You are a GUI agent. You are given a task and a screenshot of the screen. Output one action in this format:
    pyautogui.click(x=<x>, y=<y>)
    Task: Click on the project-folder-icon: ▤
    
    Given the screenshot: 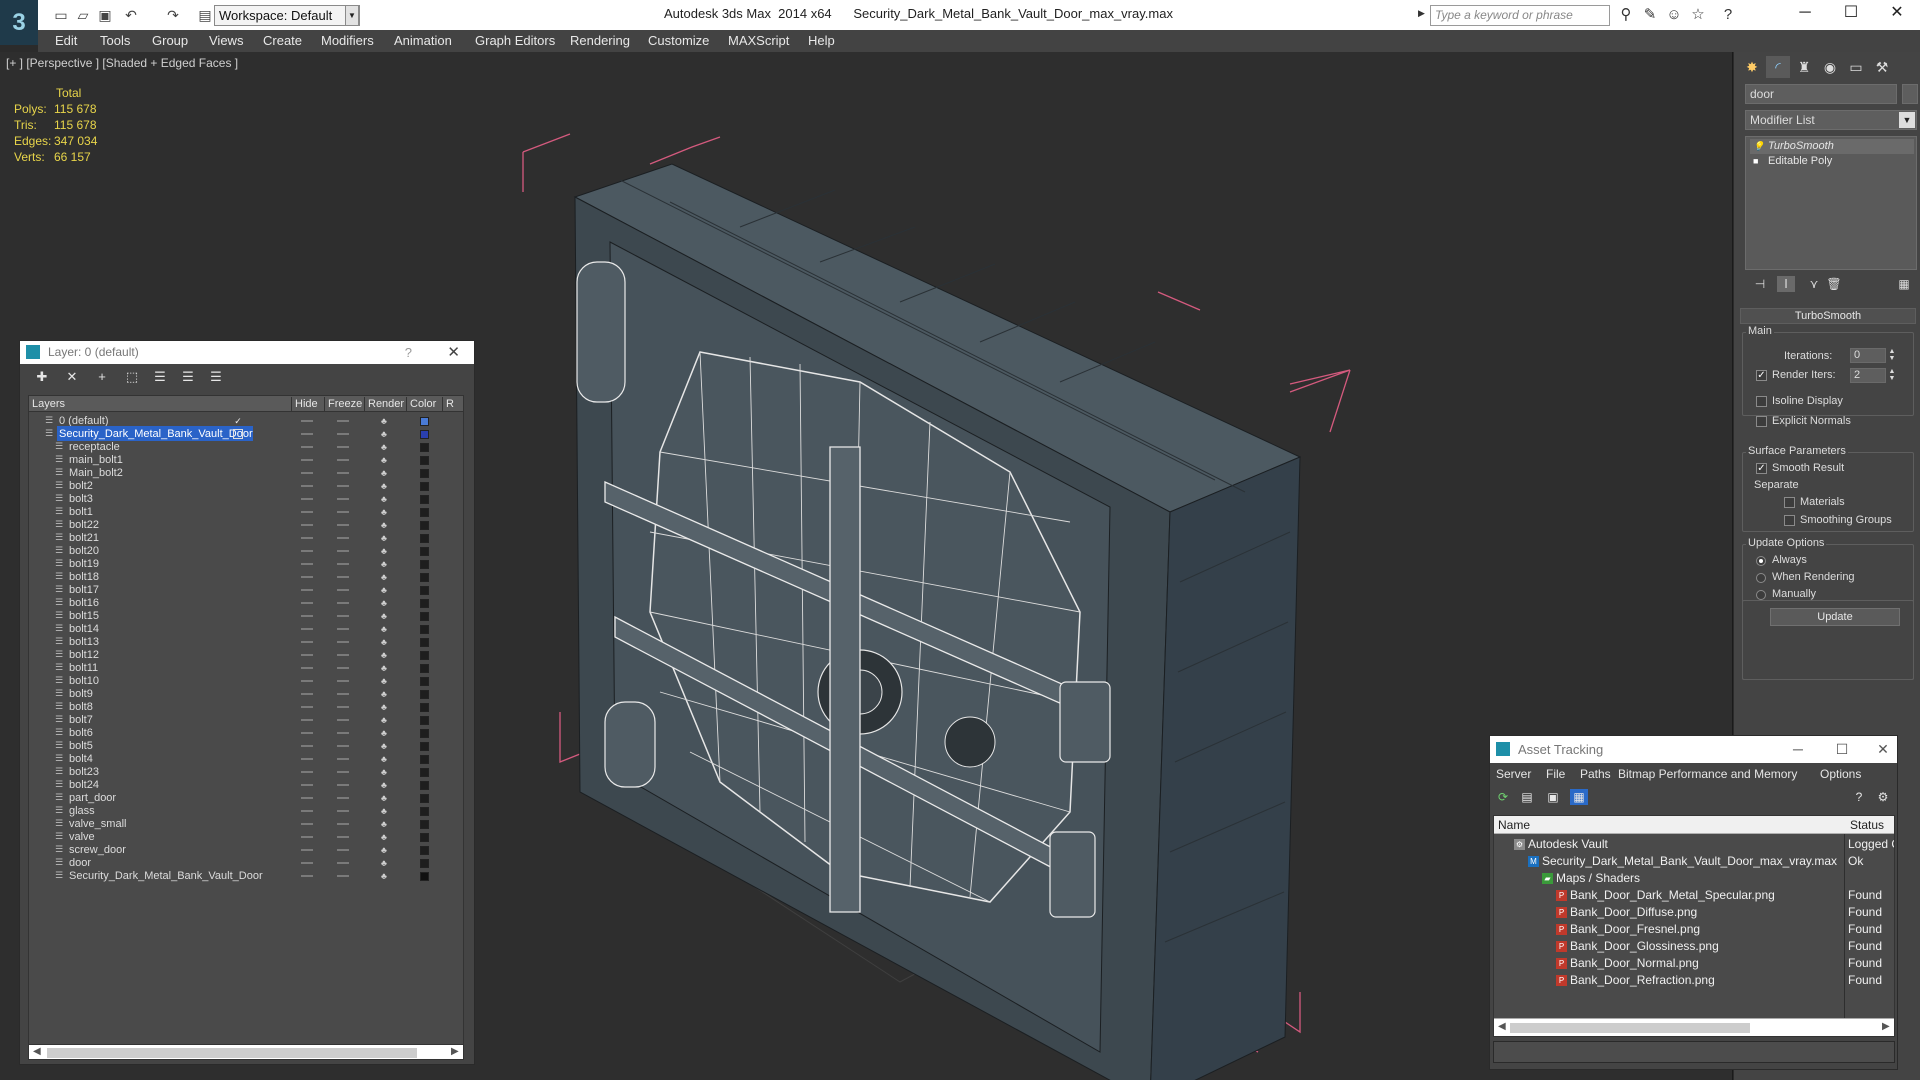 What is the action you would take?
    pyautogui.click(x=205, y=15)
    